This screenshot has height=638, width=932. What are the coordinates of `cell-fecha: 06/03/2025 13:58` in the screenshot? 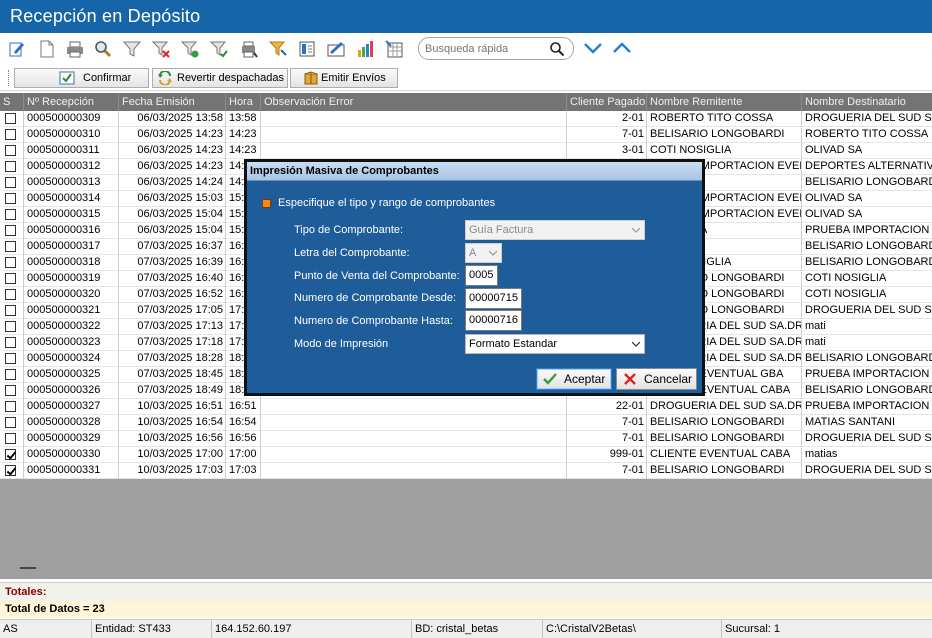 It's located at (172, 119).